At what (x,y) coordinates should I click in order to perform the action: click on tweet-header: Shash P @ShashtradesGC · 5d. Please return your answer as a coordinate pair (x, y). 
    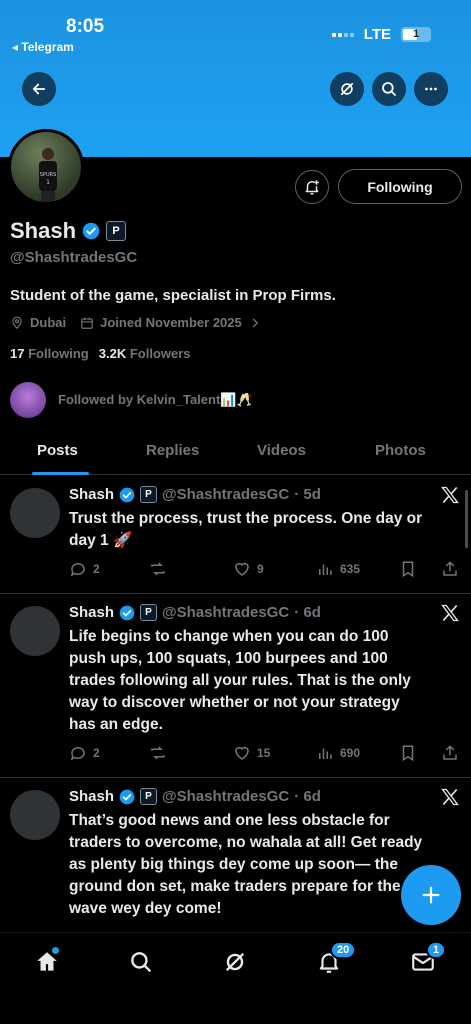
    Looking at the image, I should click on (195, 494).